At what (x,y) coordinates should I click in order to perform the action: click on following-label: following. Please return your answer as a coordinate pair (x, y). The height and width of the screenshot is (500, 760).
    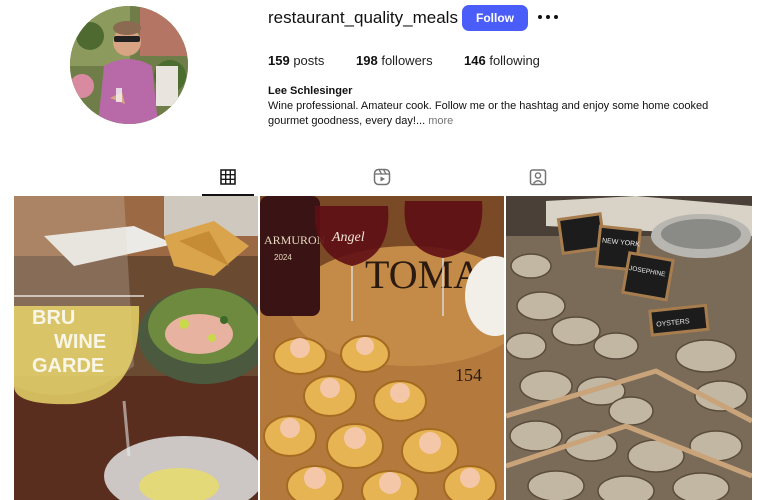
    Looking at the image, I should click on (514, 60).